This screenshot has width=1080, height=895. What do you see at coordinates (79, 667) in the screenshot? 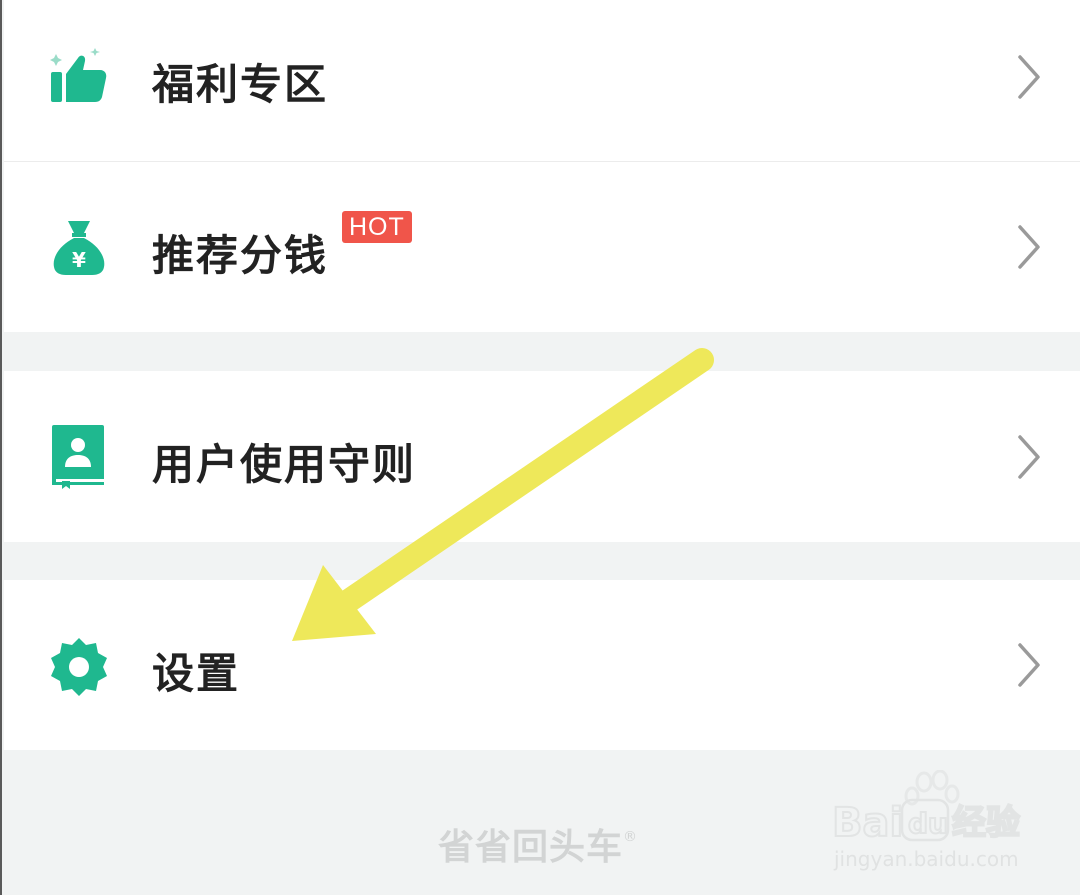
I see `gear-icon` at bounding box center [79, 667].